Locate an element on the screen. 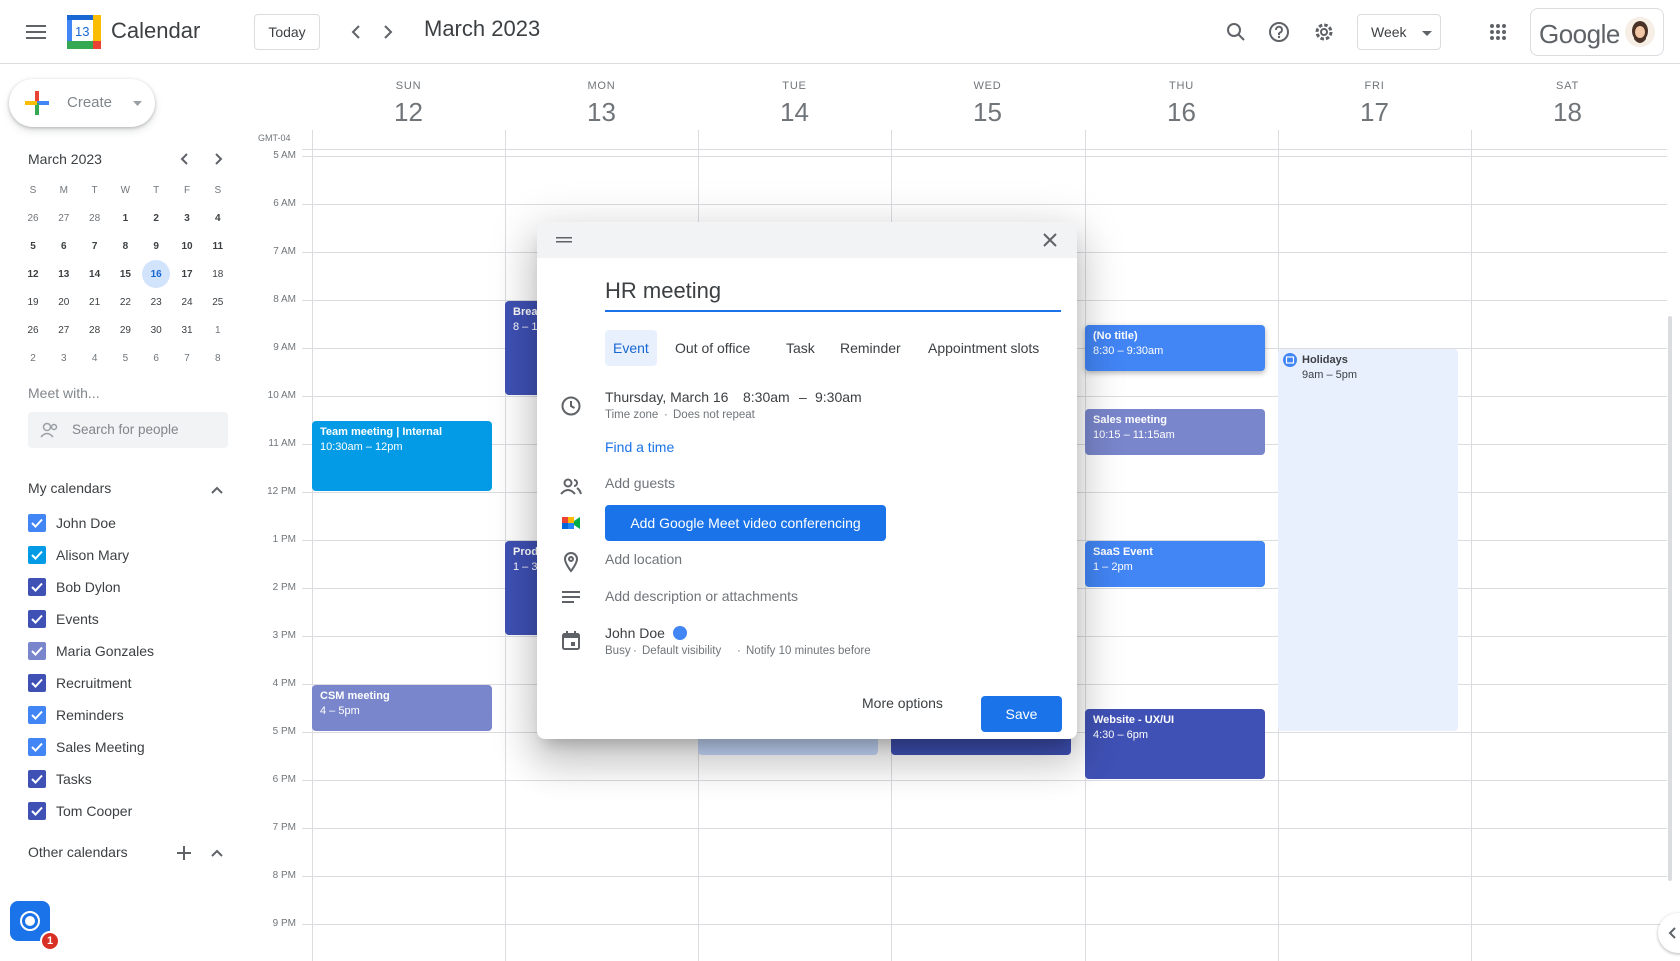 The height and width of the screenshot is (961, 1680). day-header: SUN 12 is located at coordinates (408, 104).